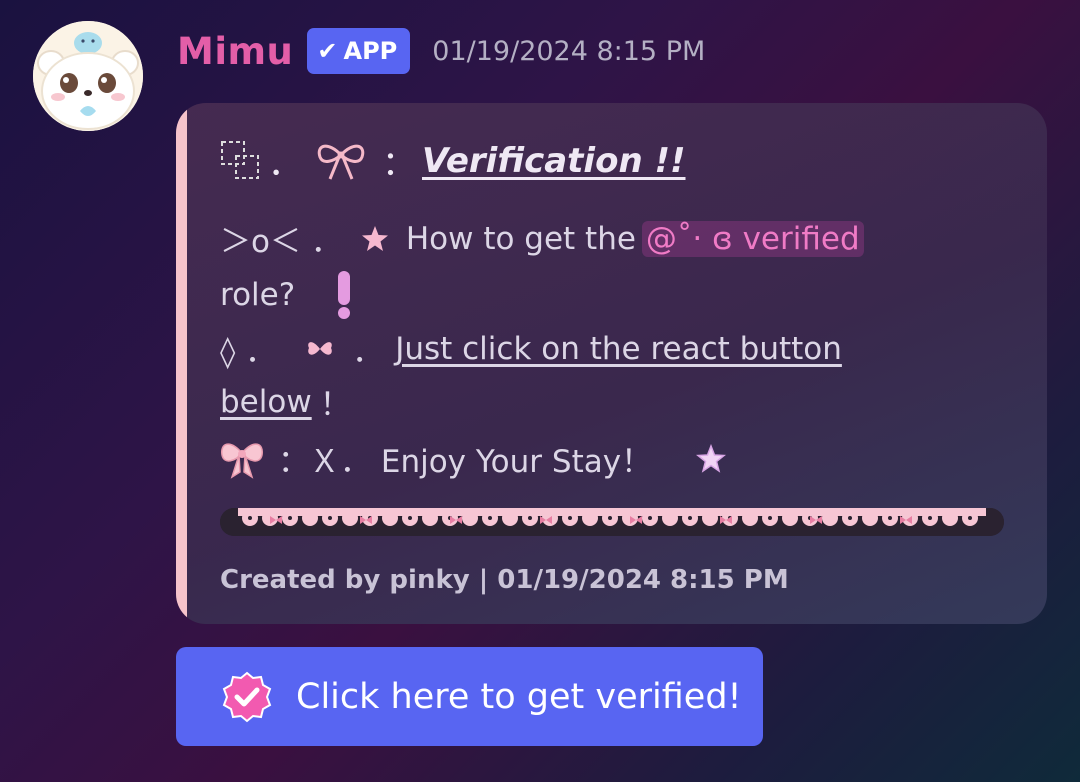 The height and width of the screenshot is (782, 1080). I want to click on embed-line-2: role?, so click(286, 295).